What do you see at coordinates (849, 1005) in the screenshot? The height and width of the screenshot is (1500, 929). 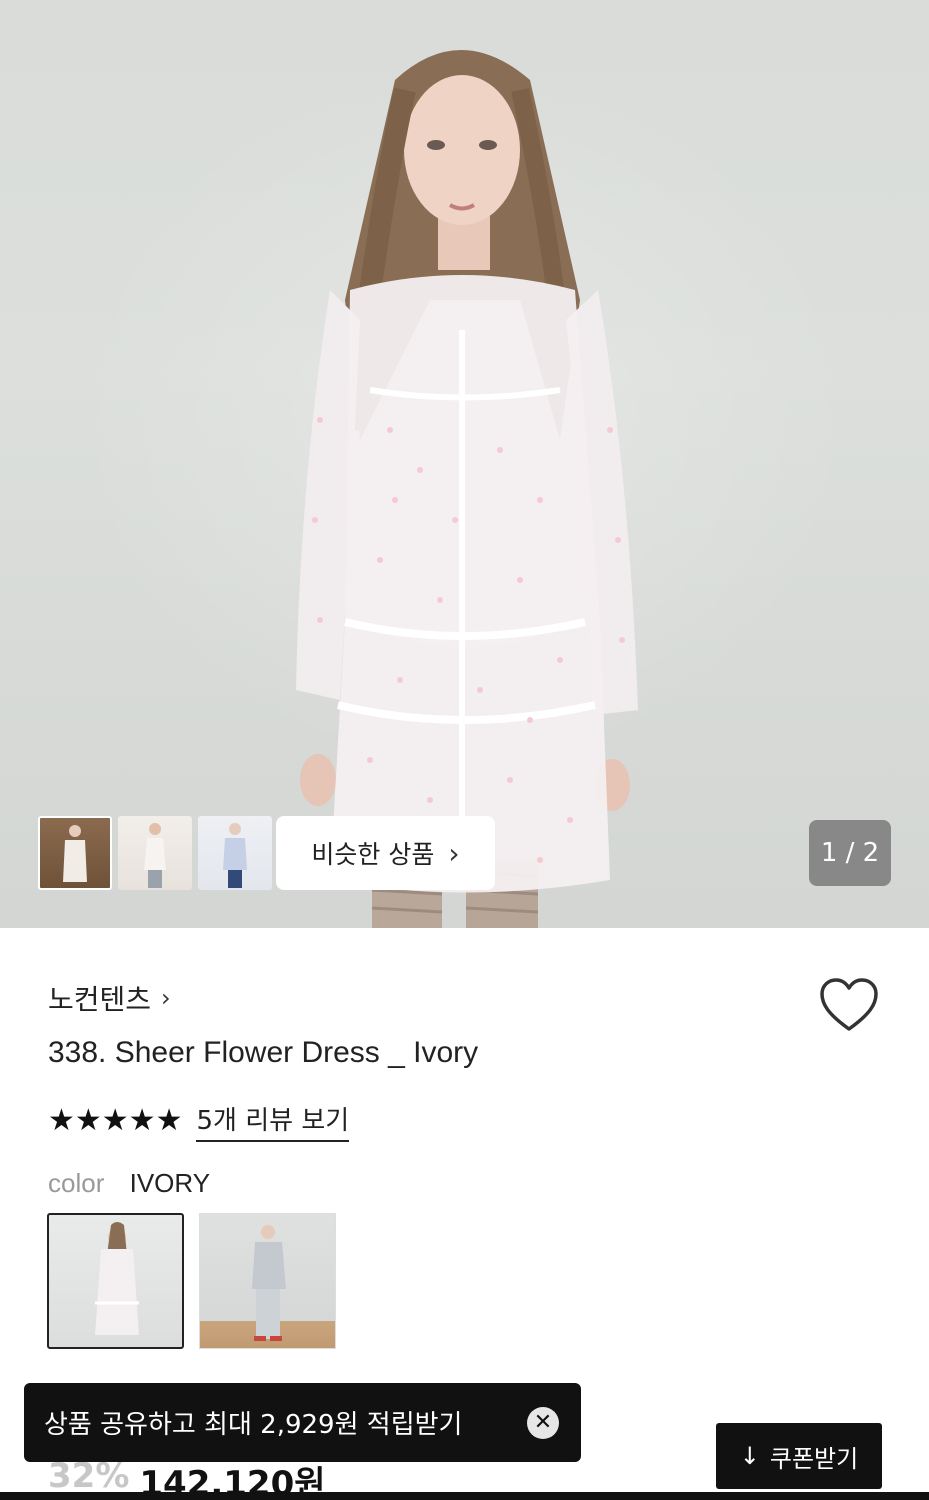 I see `heart-icon` at bounding box center [849, 1005].